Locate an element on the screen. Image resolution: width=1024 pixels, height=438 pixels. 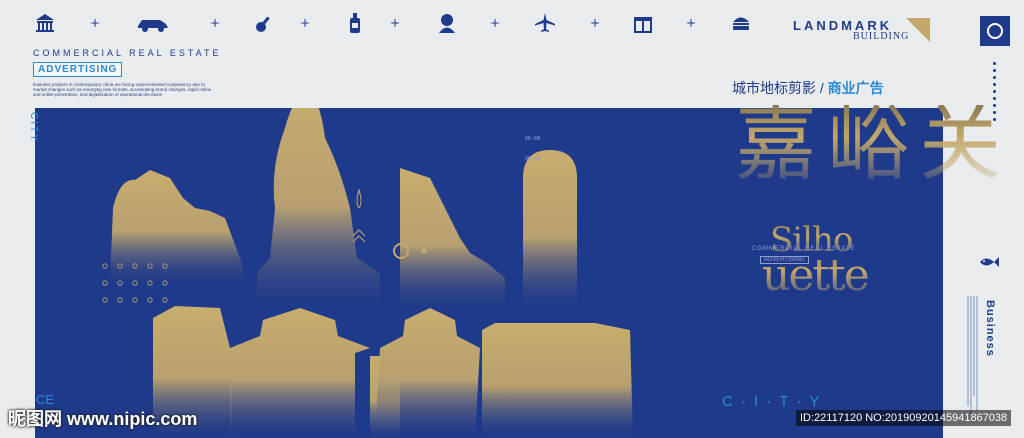
pagoda-left-silhouette is located at coordinates (300, 373).